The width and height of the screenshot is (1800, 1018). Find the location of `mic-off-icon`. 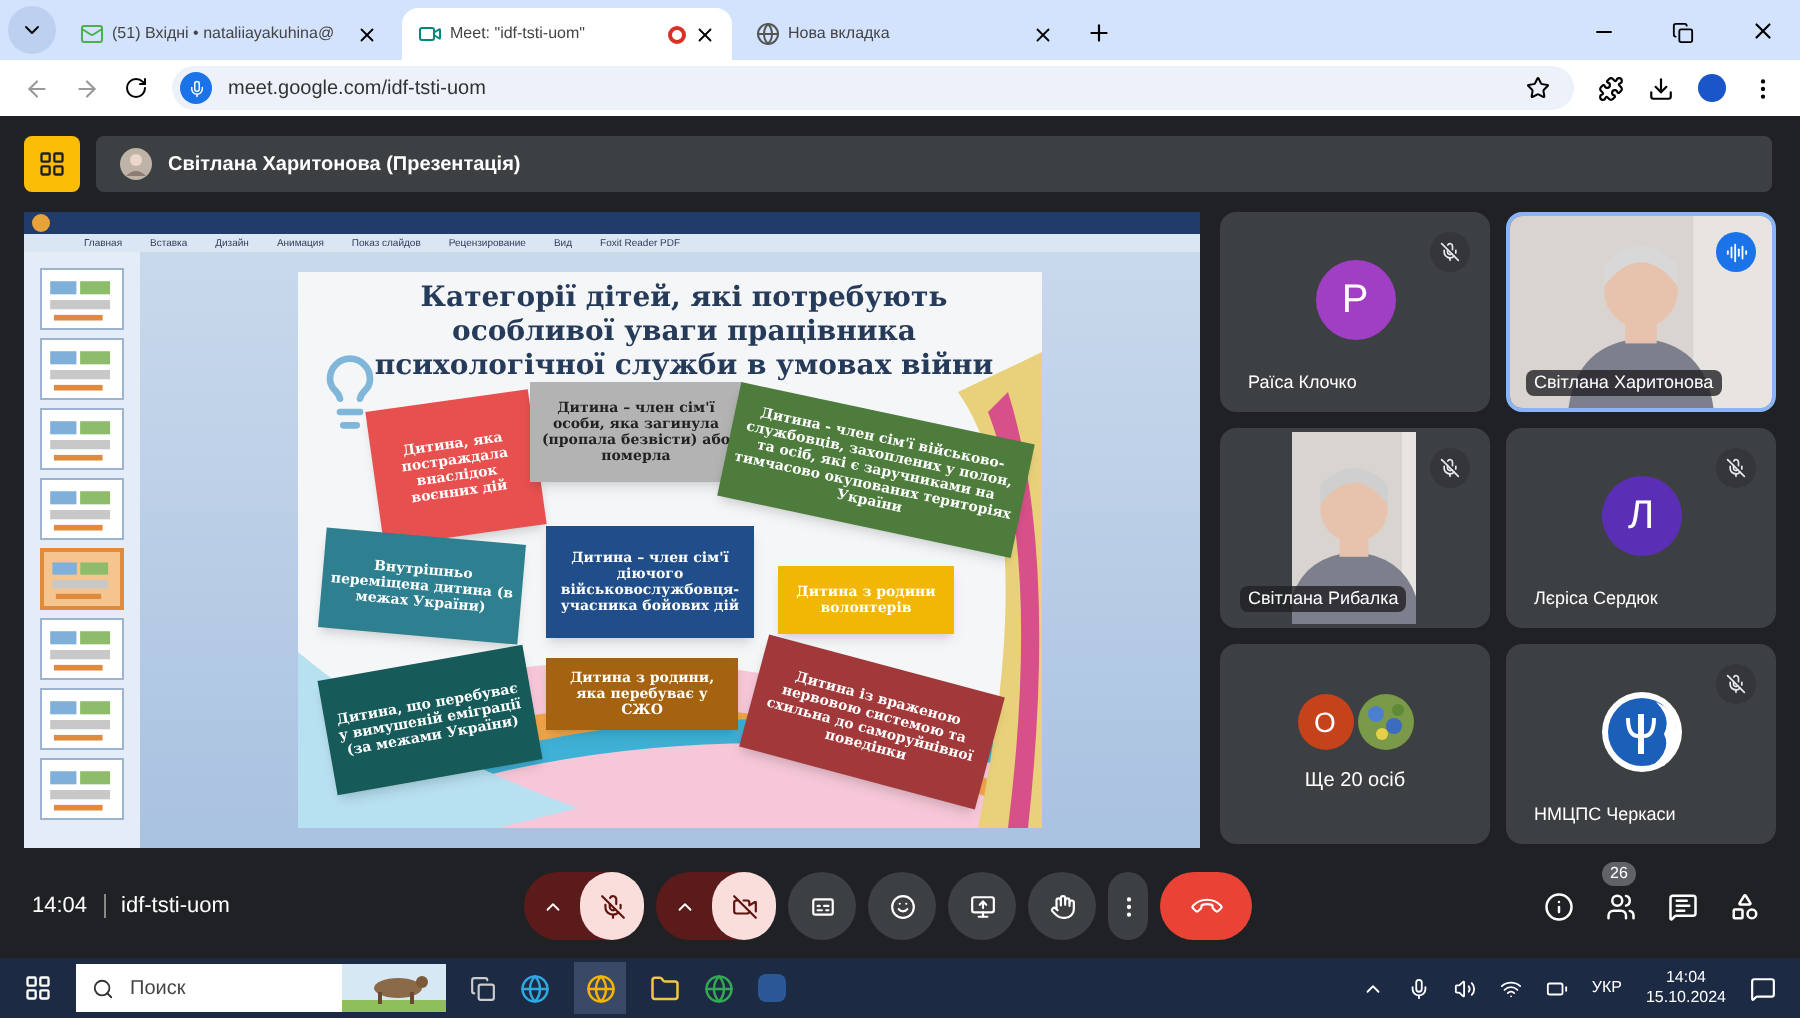

mic-off-icon is located at coordinates (612, 906).